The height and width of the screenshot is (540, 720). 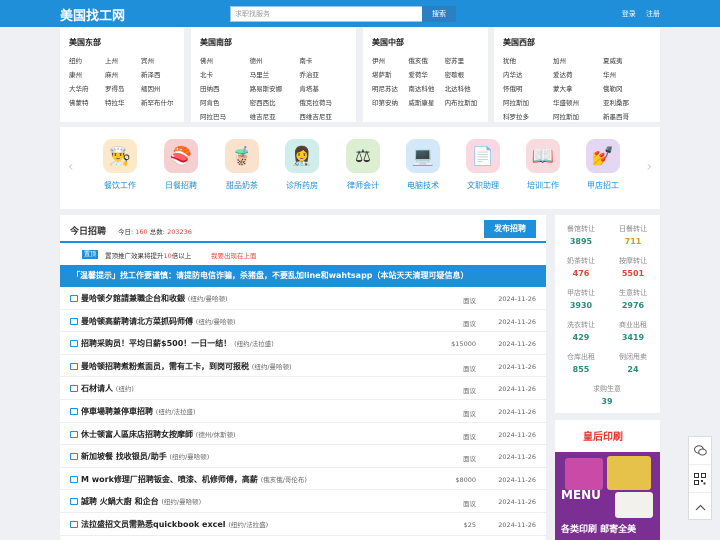 What do you see at coordinates (577, 60) in the screenshot?
I see `city-link: 加州` at bounding box center [577, 60].